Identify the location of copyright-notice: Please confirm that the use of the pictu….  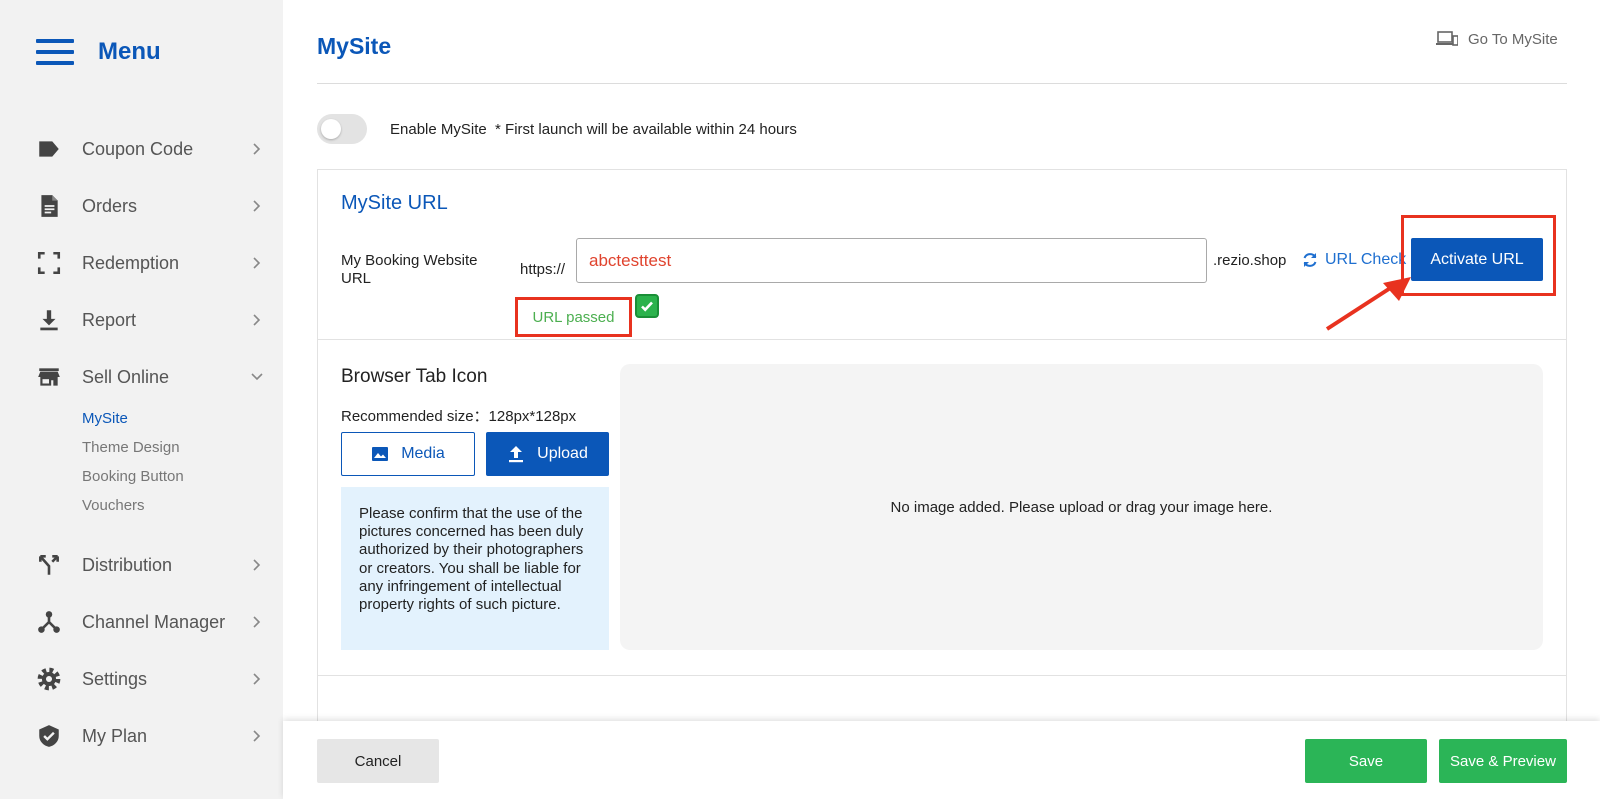
(475, 568).